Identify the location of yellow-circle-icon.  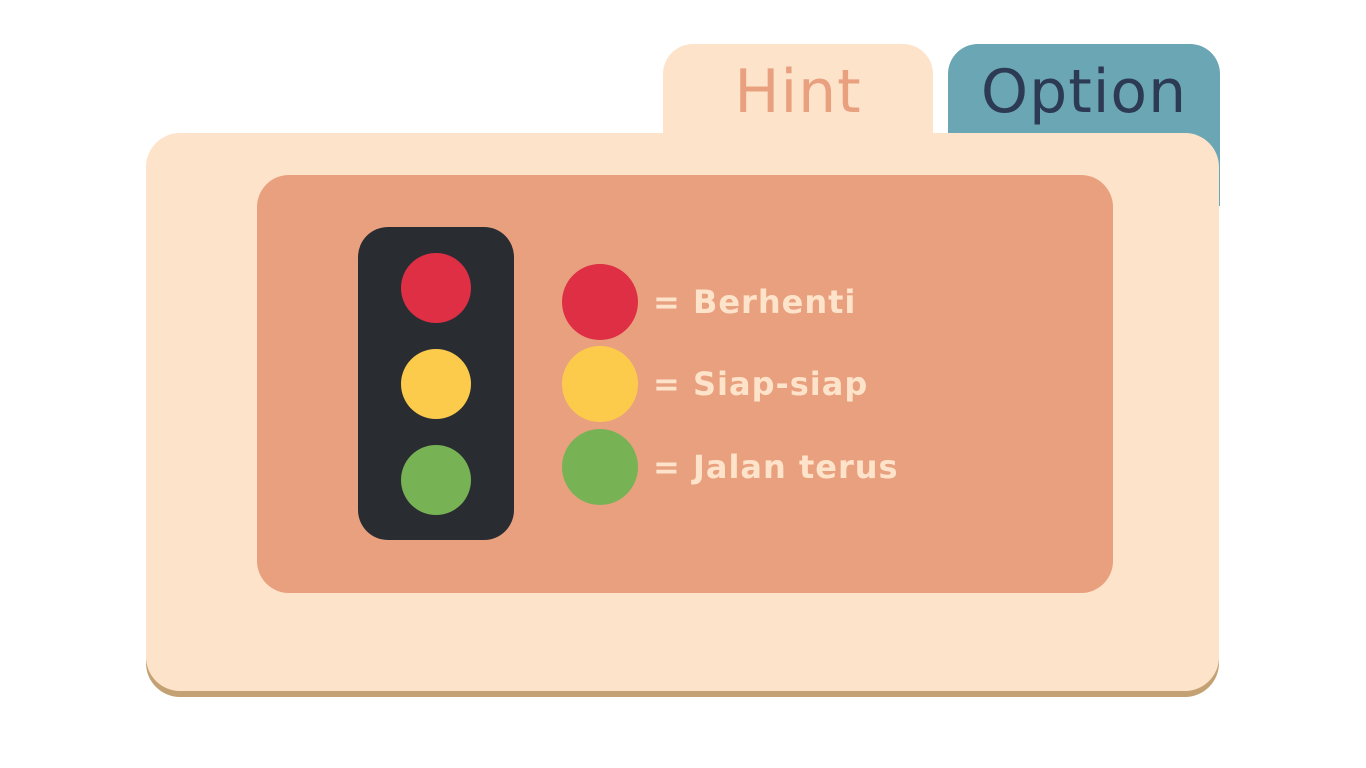
(600, 384).